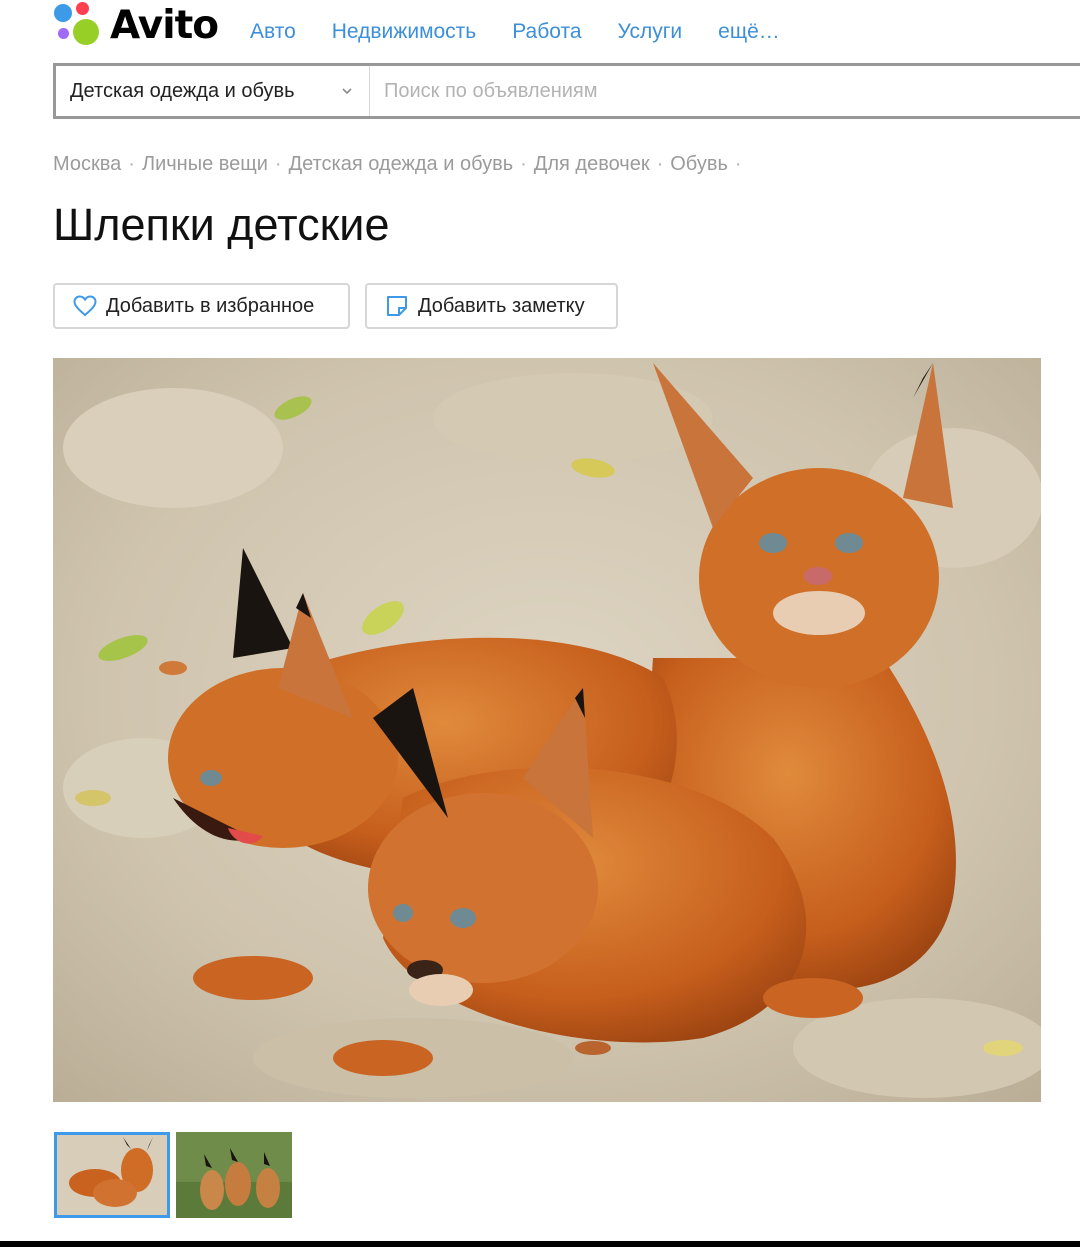 This screenshot has height=1247, width=1080. What do you see at coordinates (725, 91) in the screenshot?
I see `search-input` at bounding box center [725, 91].